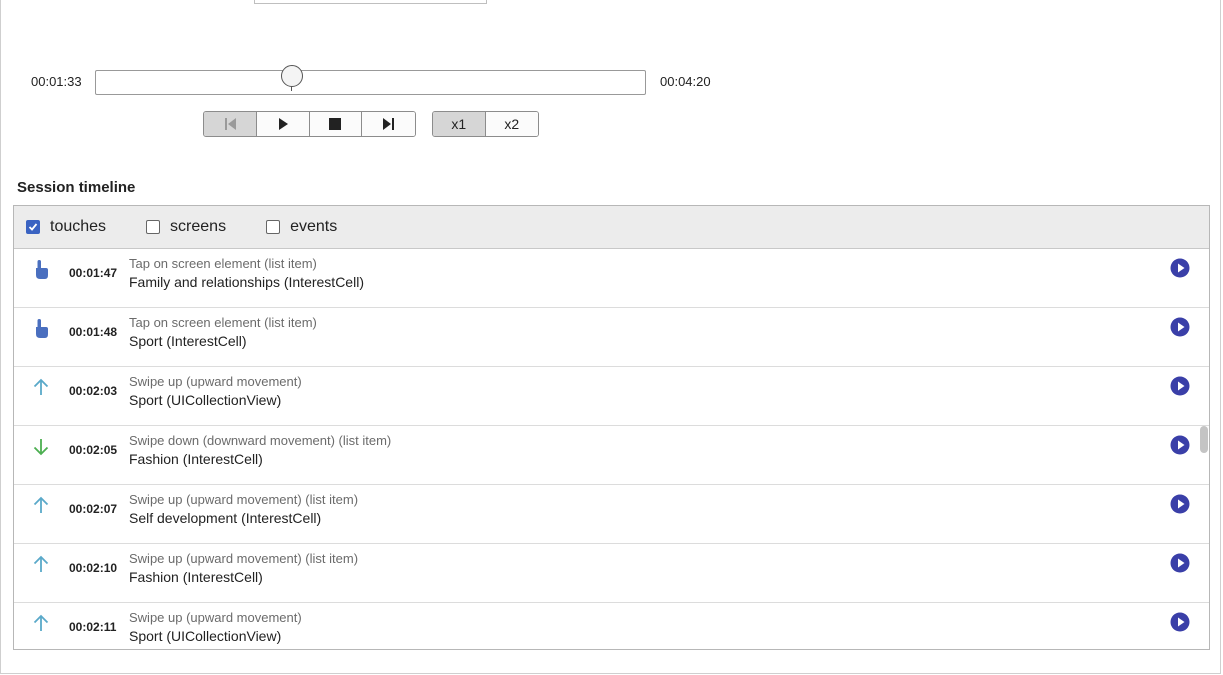 The image size is (1223, 675). I want to click on filter-events: events, so click(301, 227).